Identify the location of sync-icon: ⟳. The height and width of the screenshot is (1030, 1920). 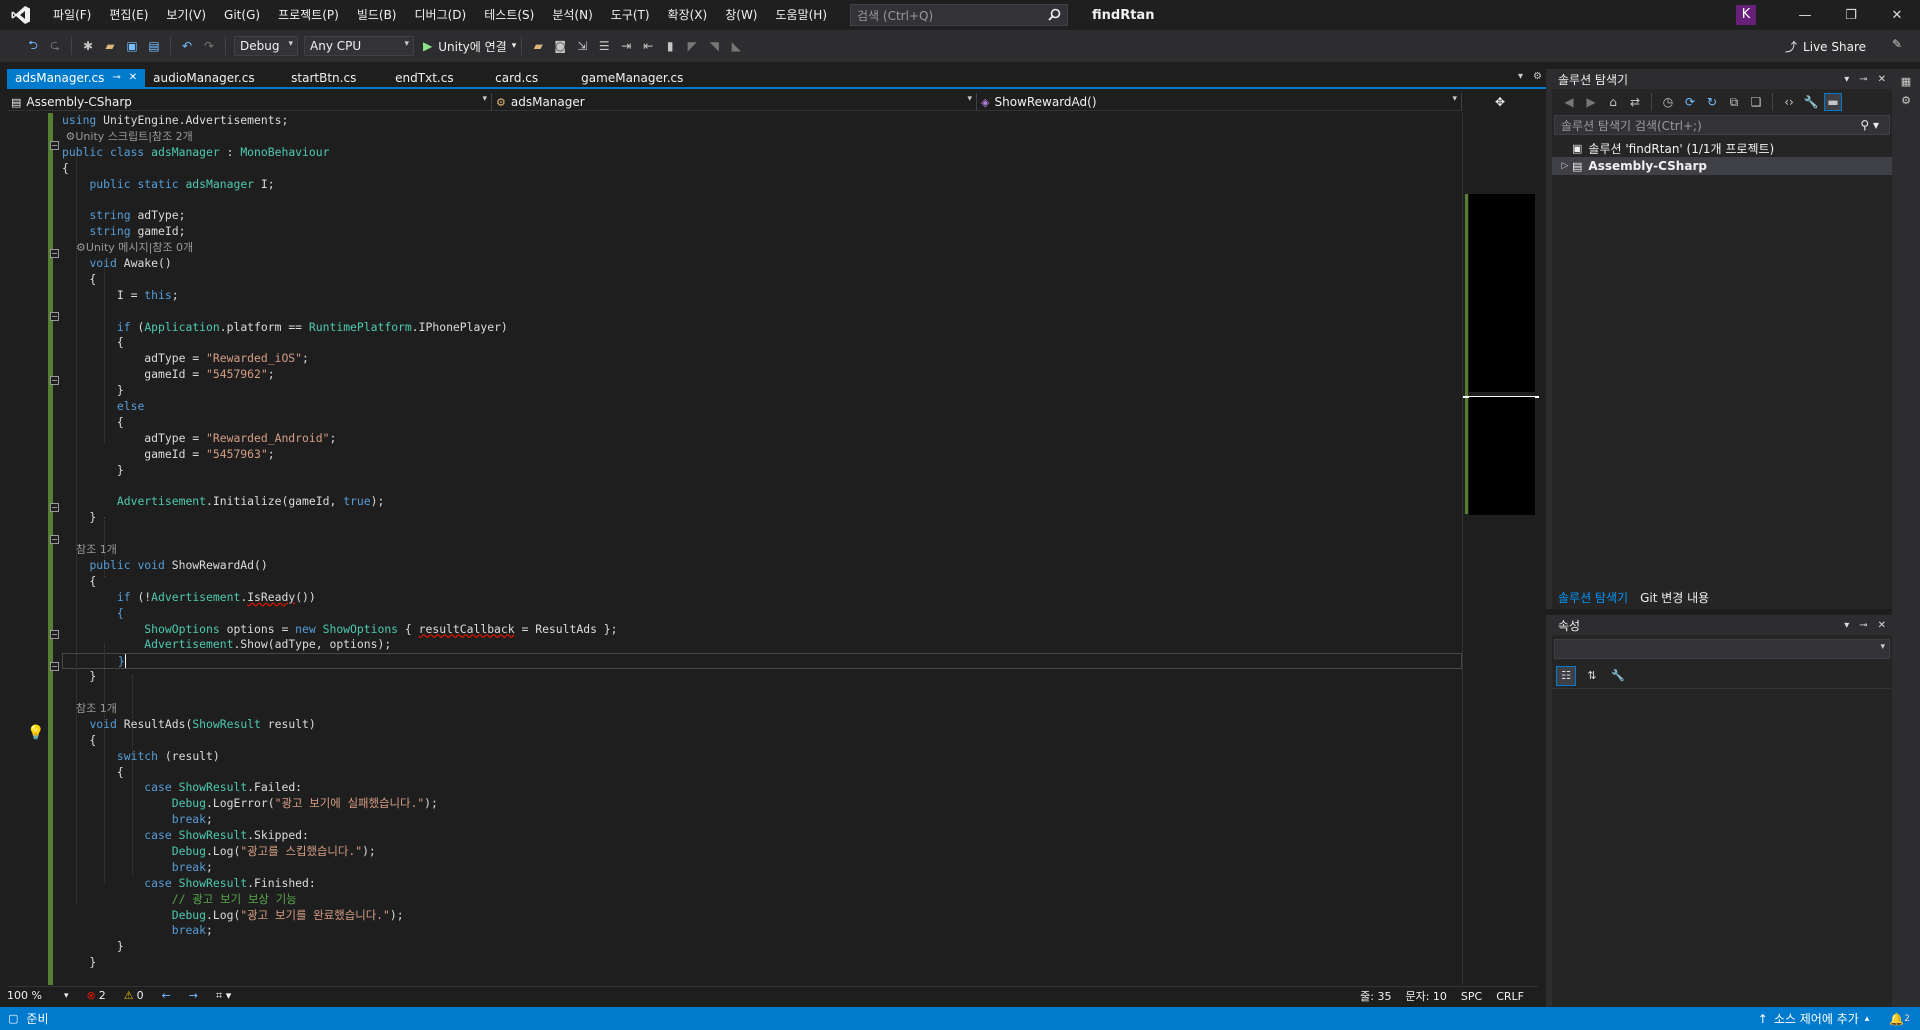
(1690, 102).